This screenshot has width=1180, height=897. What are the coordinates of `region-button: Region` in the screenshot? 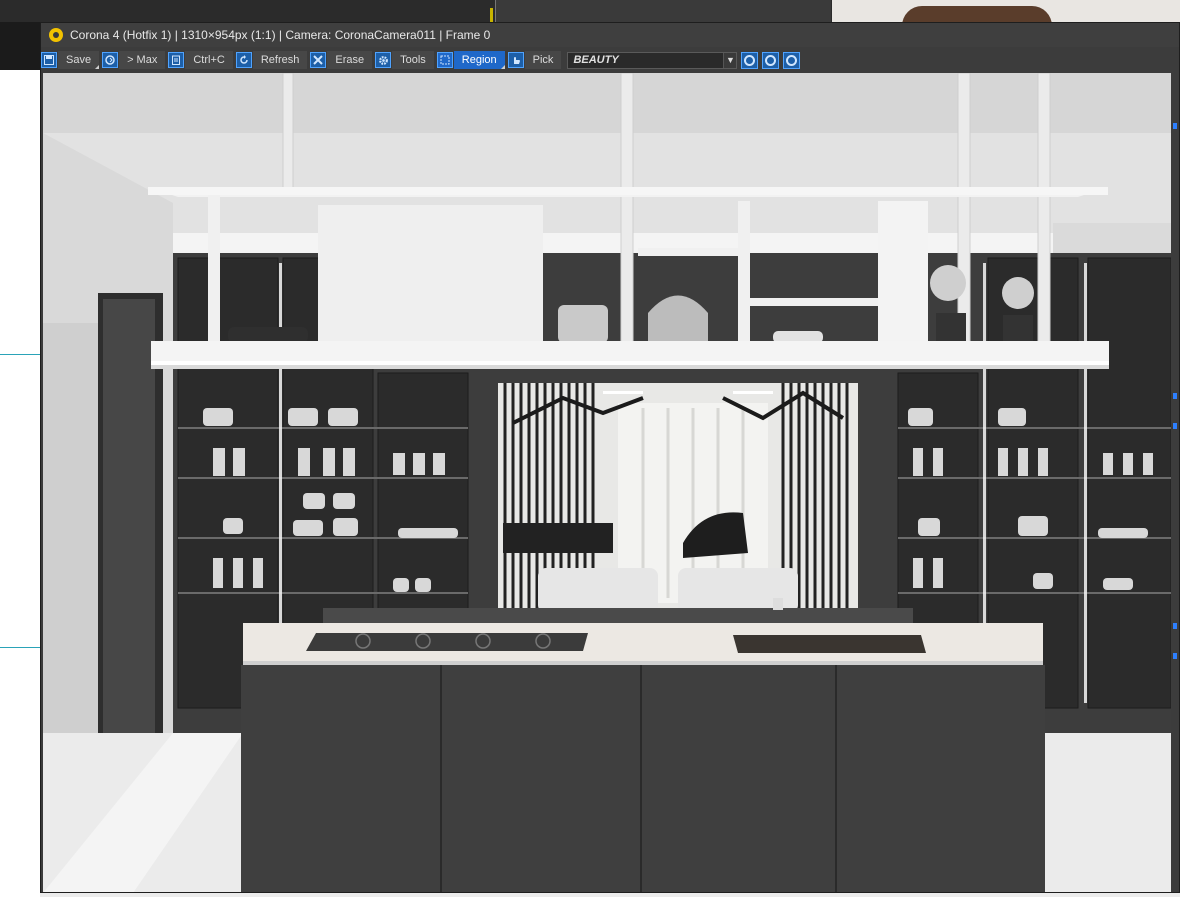 It's located at (470, 60).